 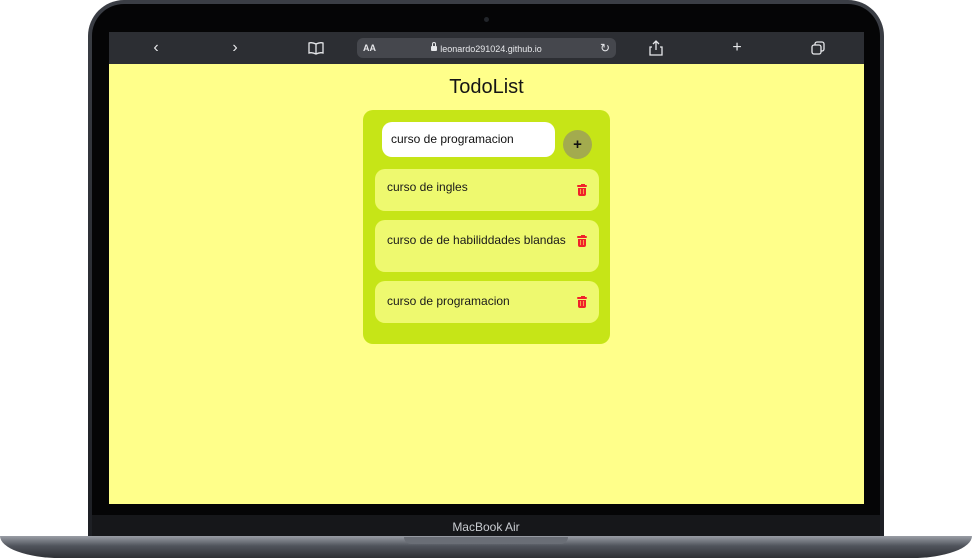 I want to click on share-icon, so click(x=656, y=48).